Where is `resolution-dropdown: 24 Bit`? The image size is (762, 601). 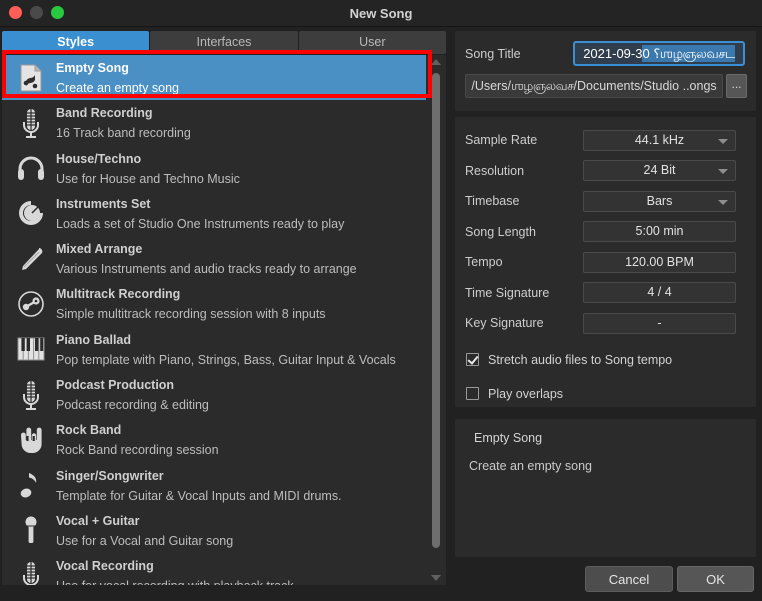 resolution-dropdown: 24 Bit is located at coordinates (659, 171).